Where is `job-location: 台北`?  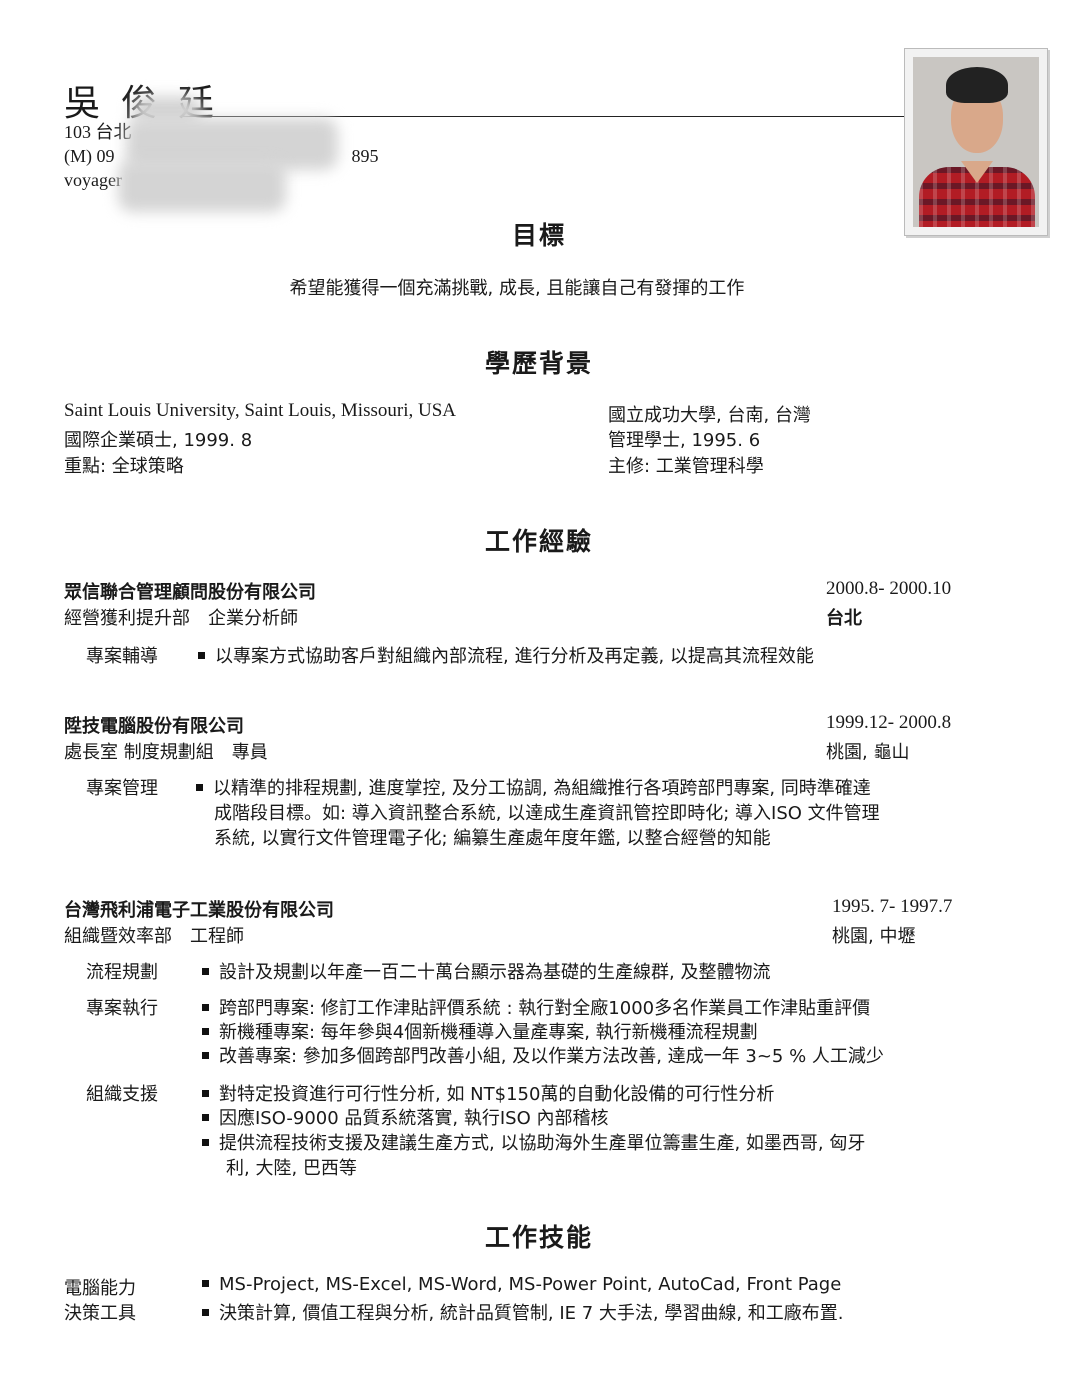 job-location: 台北 is located at coordinates (844, 618).